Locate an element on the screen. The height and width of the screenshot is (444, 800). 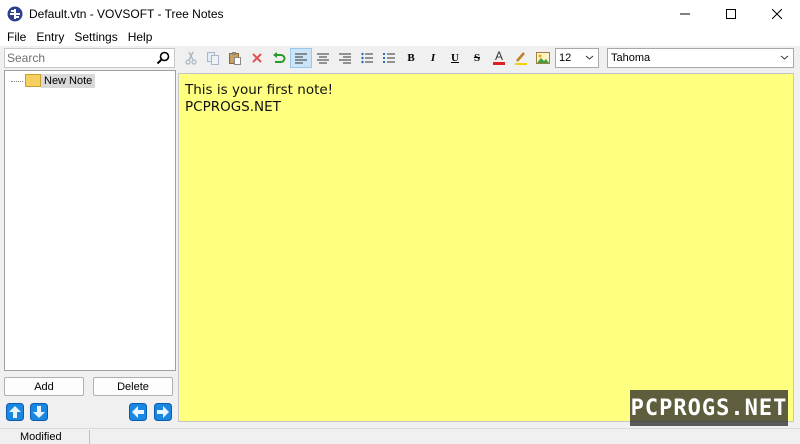
undo-button is located at coordinates (279, 58).